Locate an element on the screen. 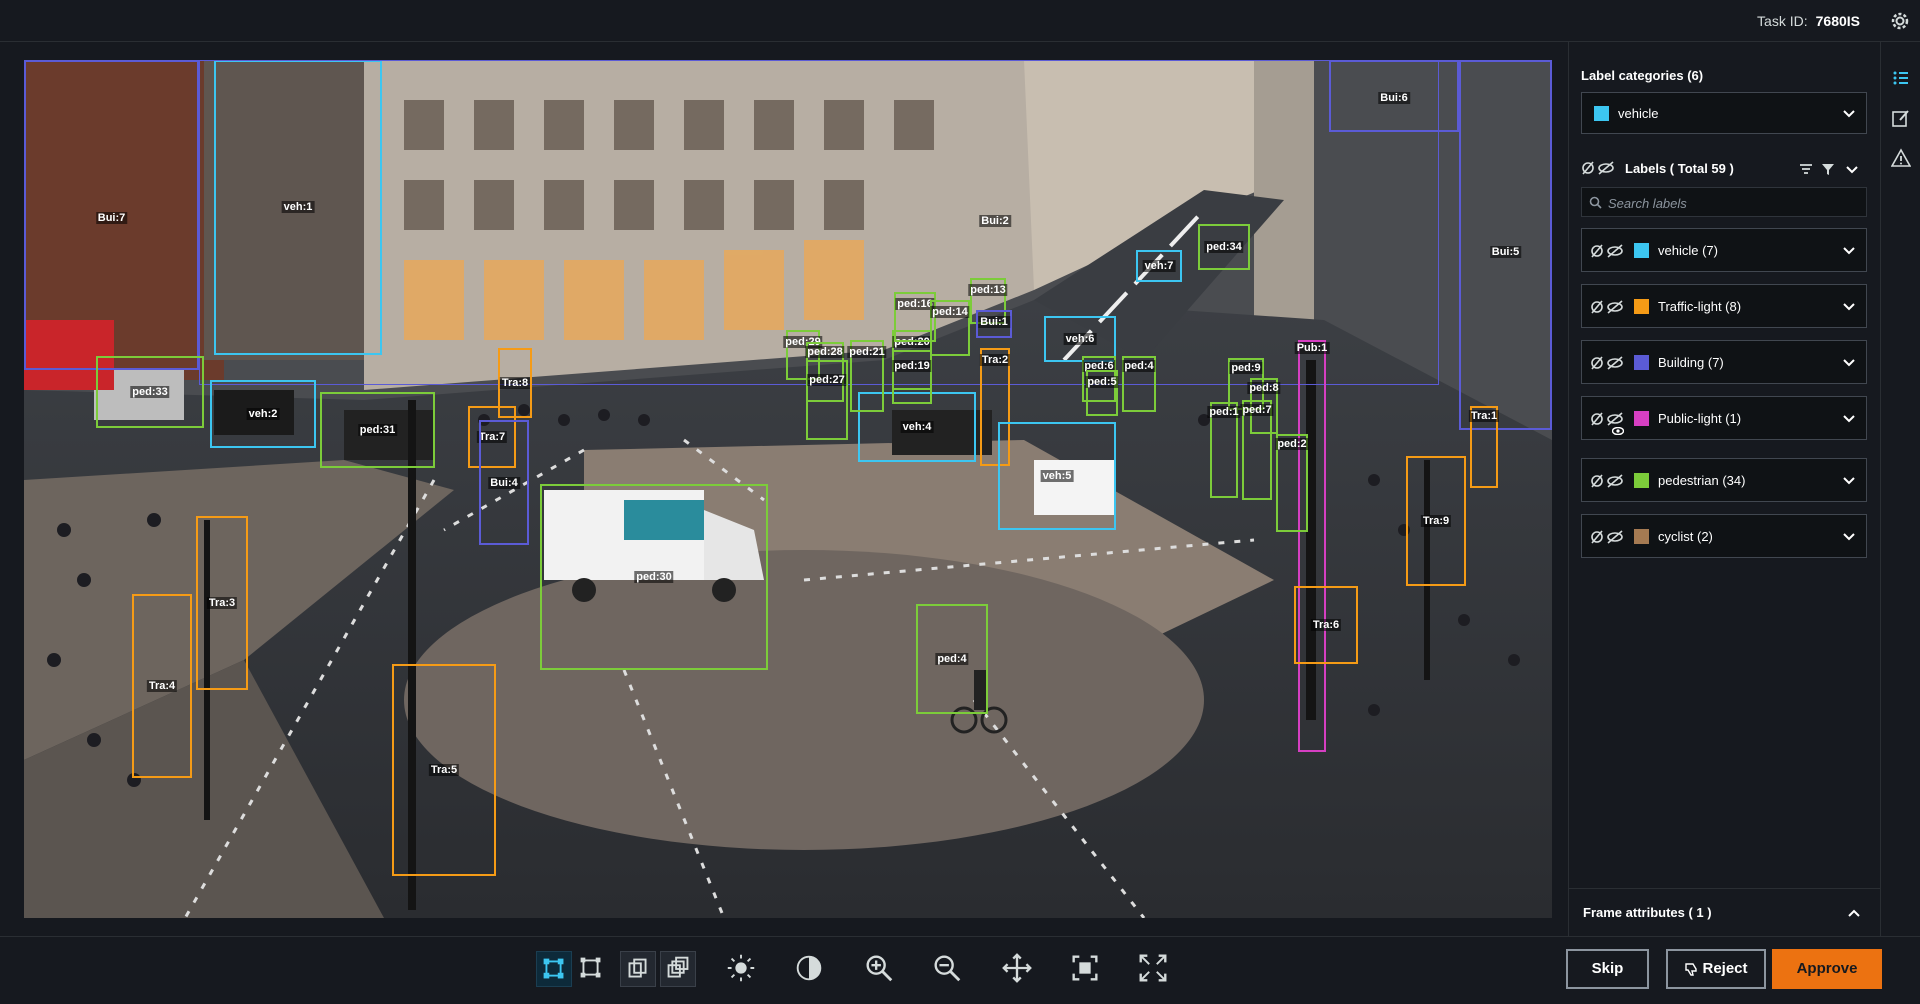  bbox: Bui:5 is located at coordinates (1505, 245).